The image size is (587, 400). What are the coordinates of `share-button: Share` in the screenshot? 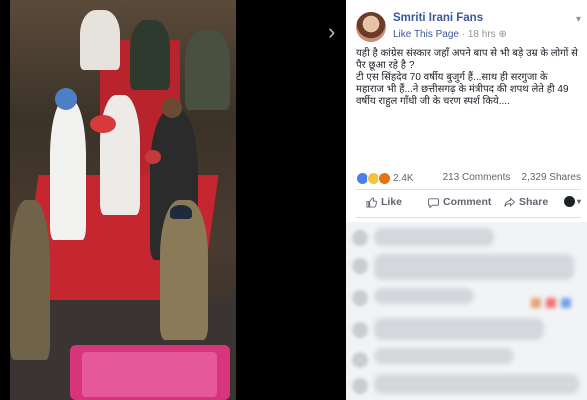 It's located at (526, 202).